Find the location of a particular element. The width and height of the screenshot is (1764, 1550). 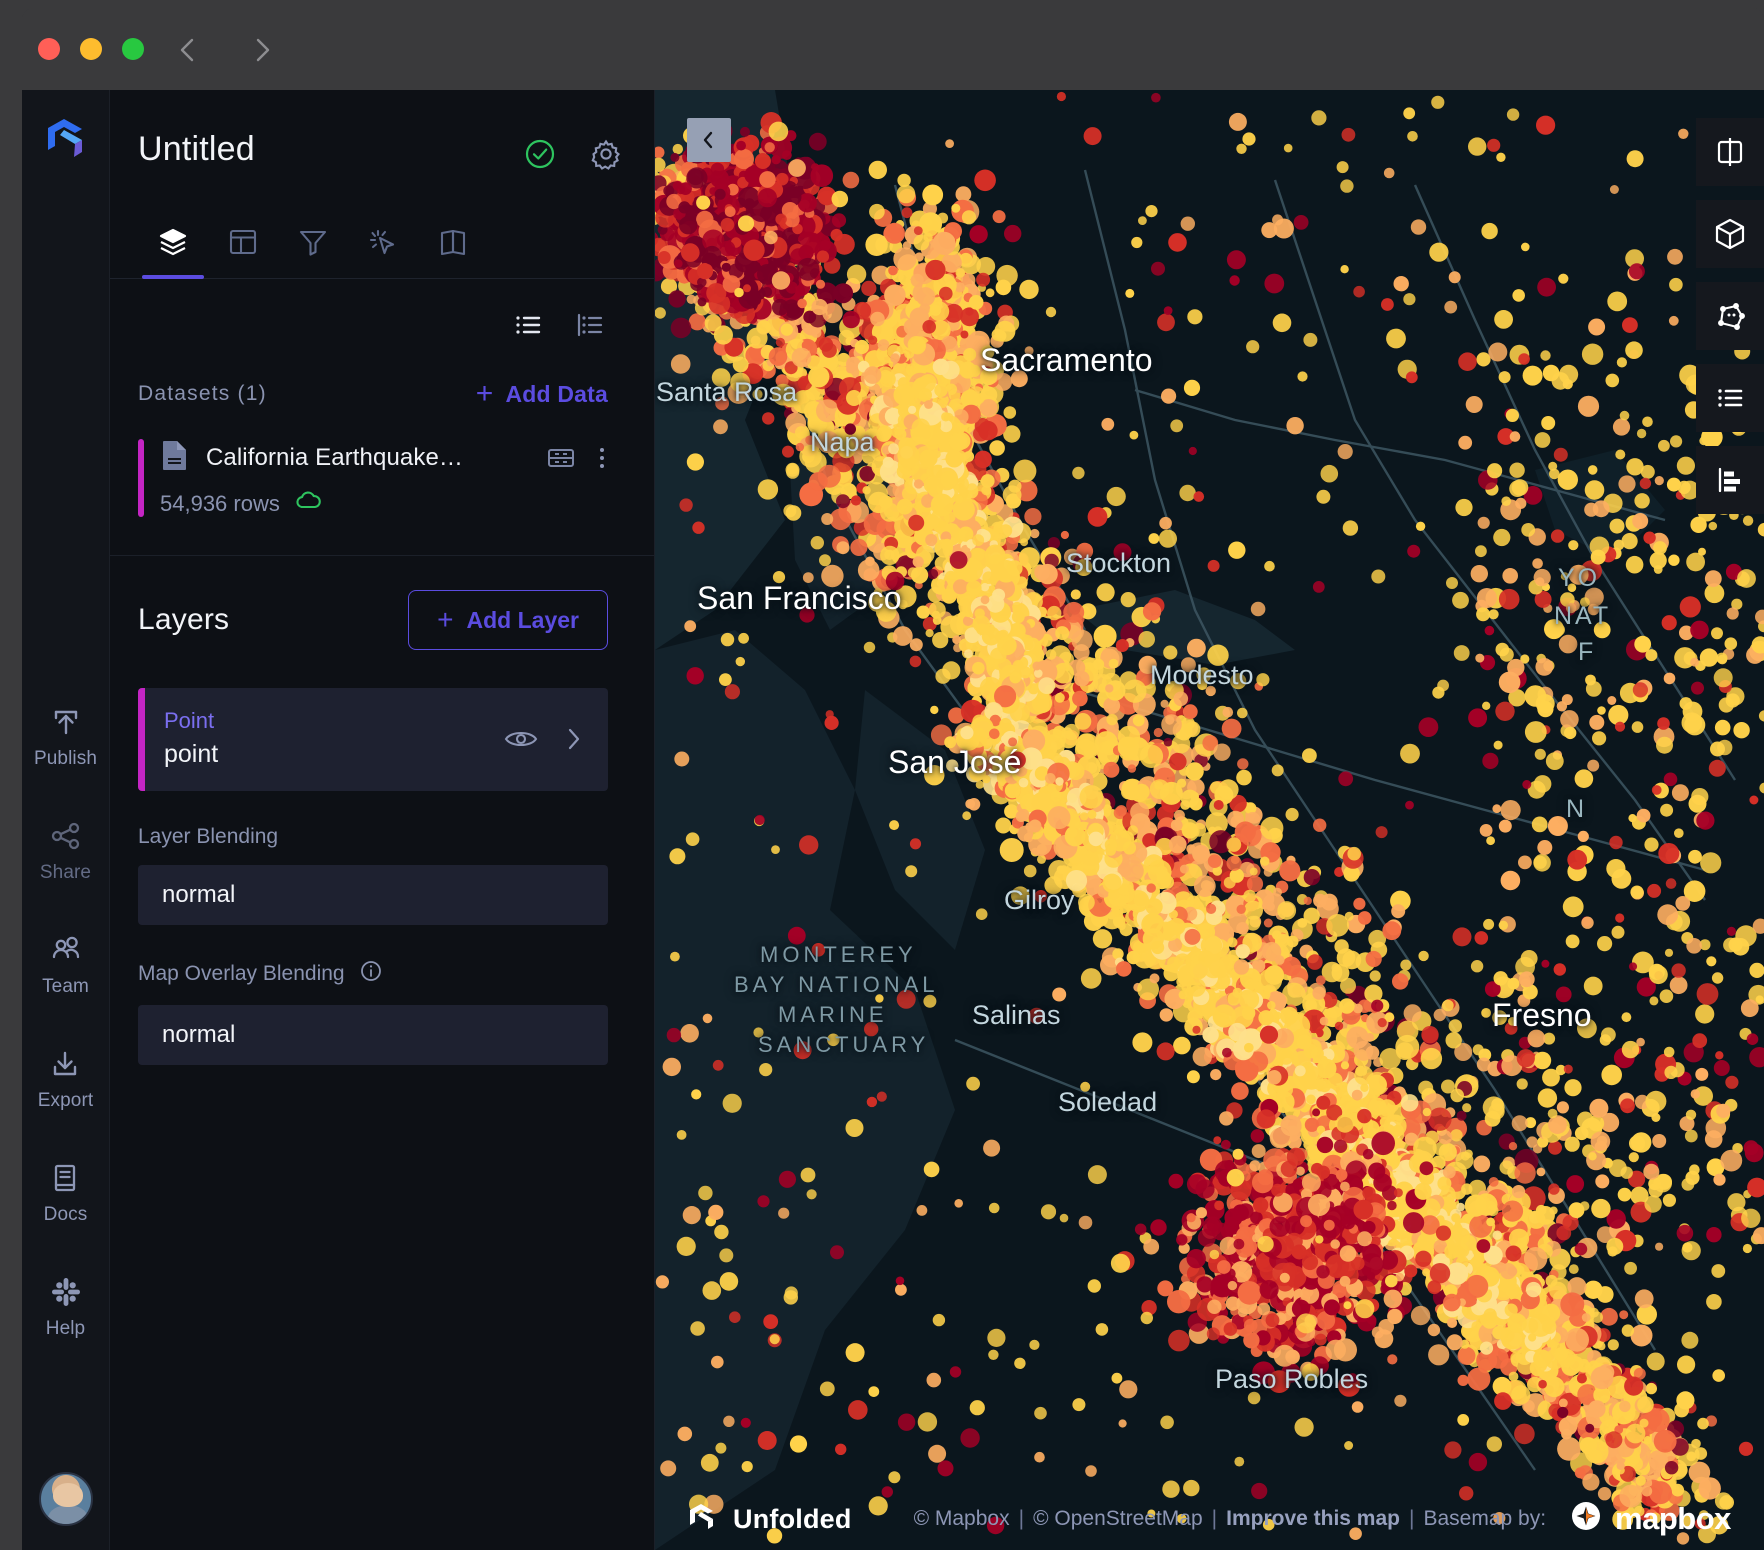

panel-tabs is located at coordinates (382, 225).